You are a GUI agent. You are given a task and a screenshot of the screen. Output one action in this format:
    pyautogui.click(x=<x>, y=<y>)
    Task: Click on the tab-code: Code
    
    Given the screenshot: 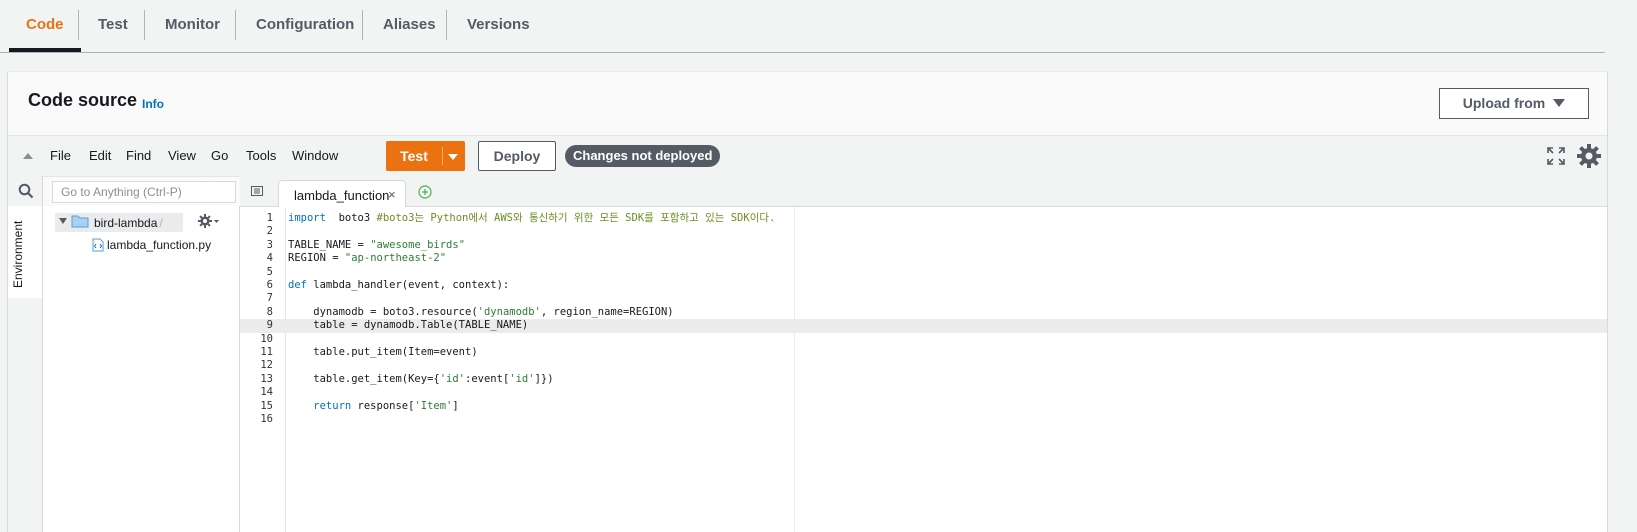 What is the action you would take?
    pyautogui.click(x=45, y=25)
    